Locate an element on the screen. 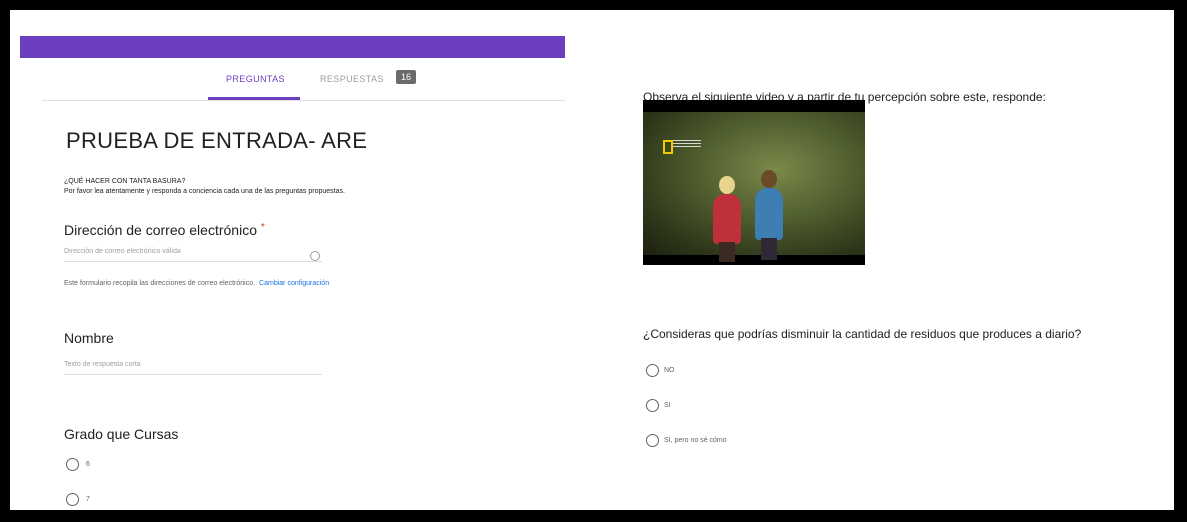 The image size is (1187, 522). tab-responses: RESPUESTAS is located at coordinates (352, 79).